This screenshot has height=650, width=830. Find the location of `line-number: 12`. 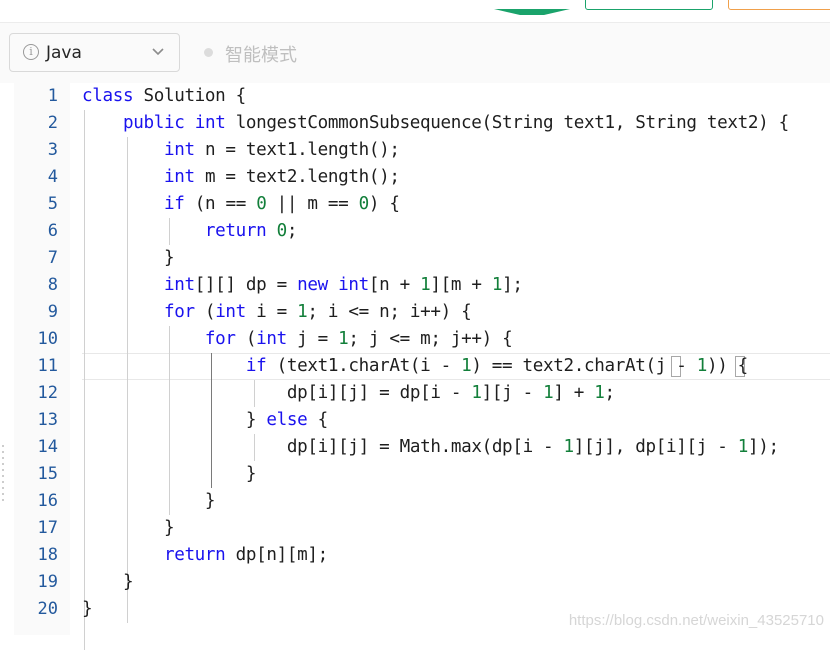

line-number: 12 is located at coordinates (47, 393).